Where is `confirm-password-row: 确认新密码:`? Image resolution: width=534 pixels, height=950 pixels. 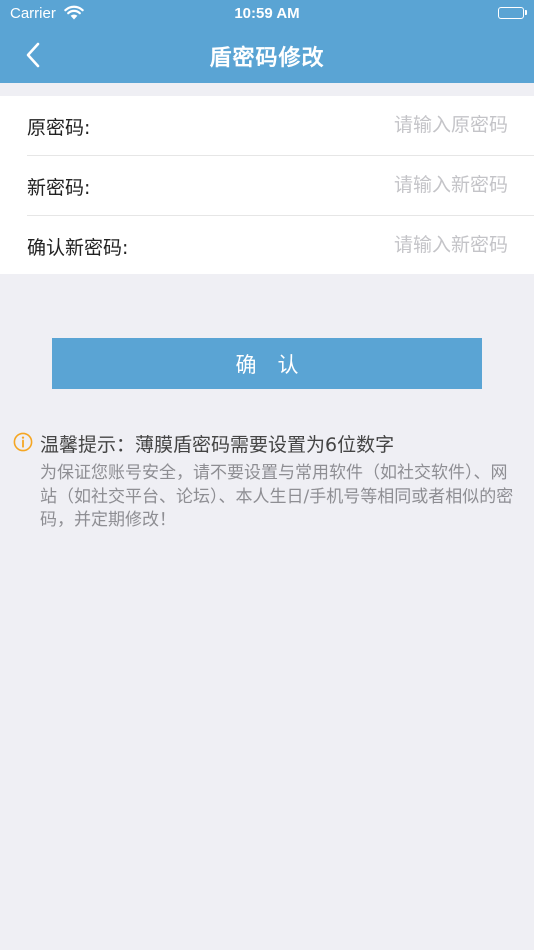 confirm-password-row: 确认新密码: is located at coordinates (280, 245).